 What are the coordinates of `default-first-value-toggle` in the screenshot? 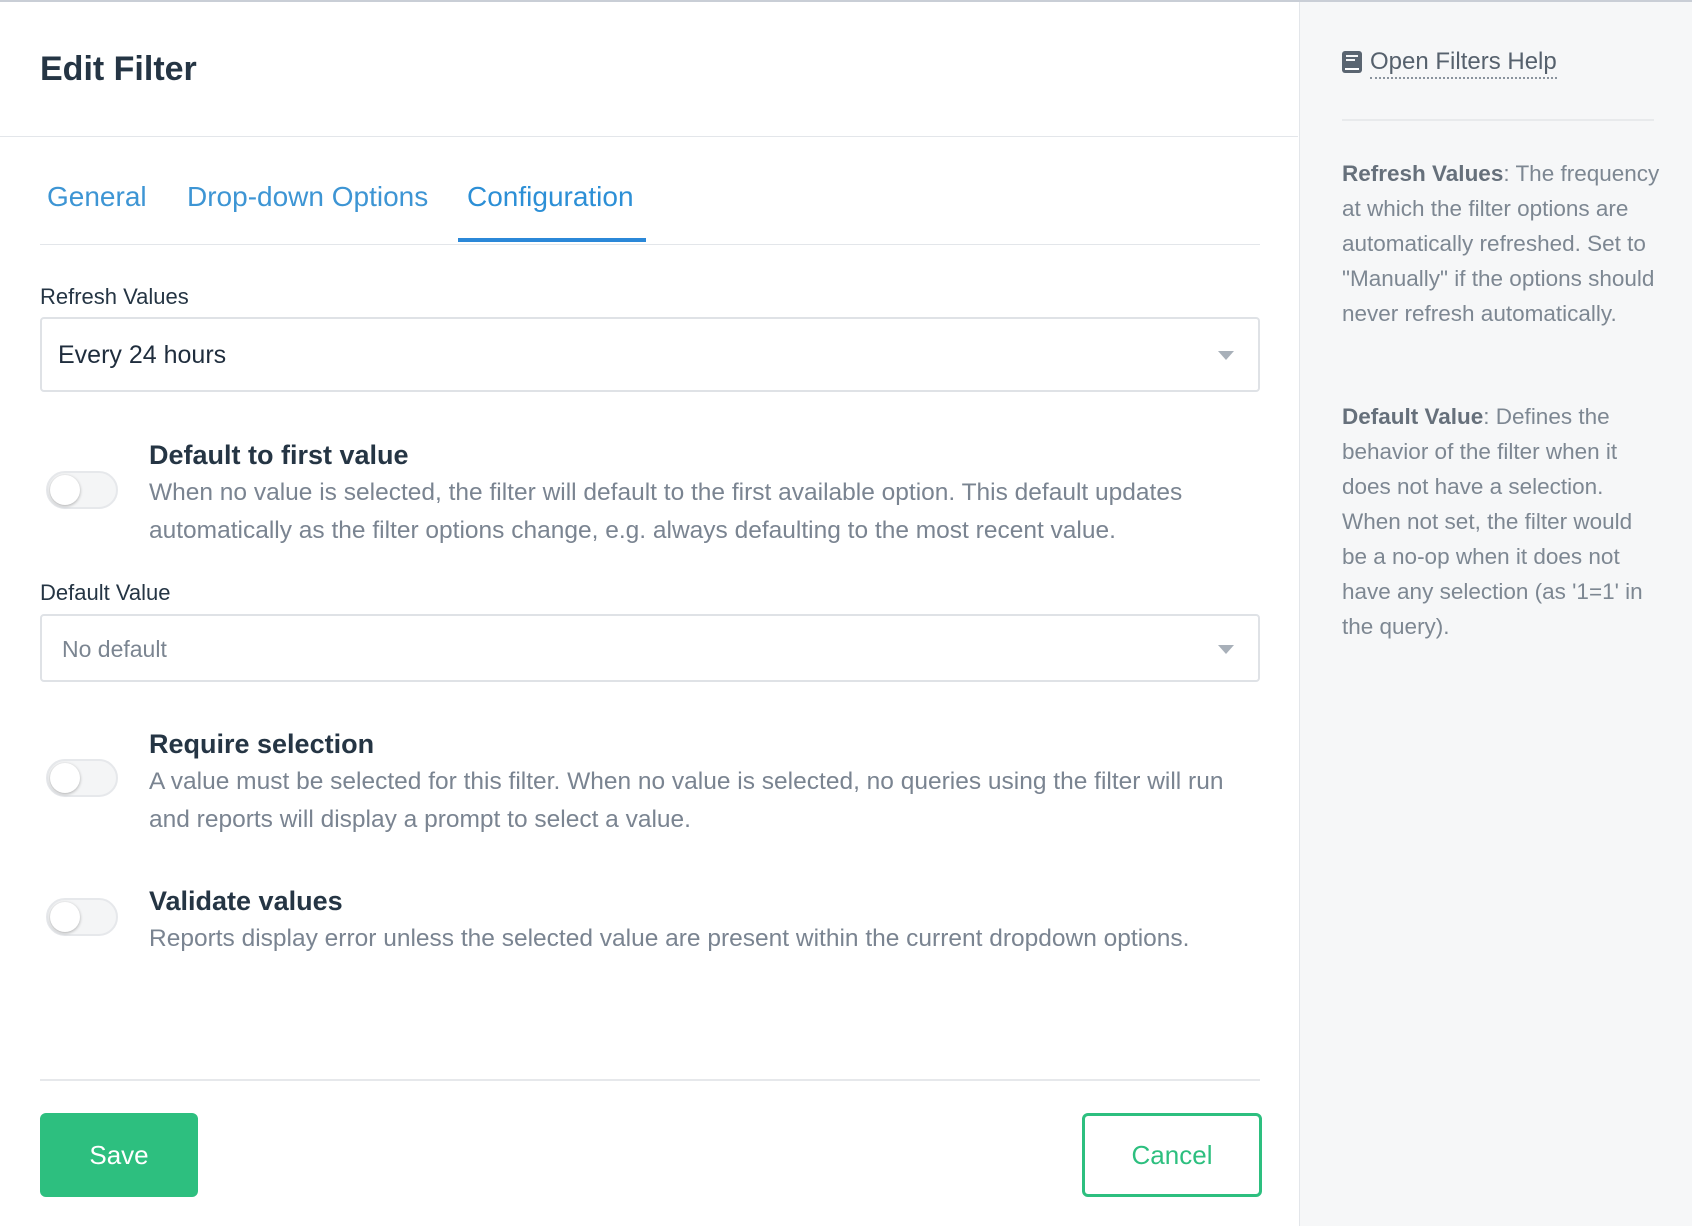 It's located at (82, 490).